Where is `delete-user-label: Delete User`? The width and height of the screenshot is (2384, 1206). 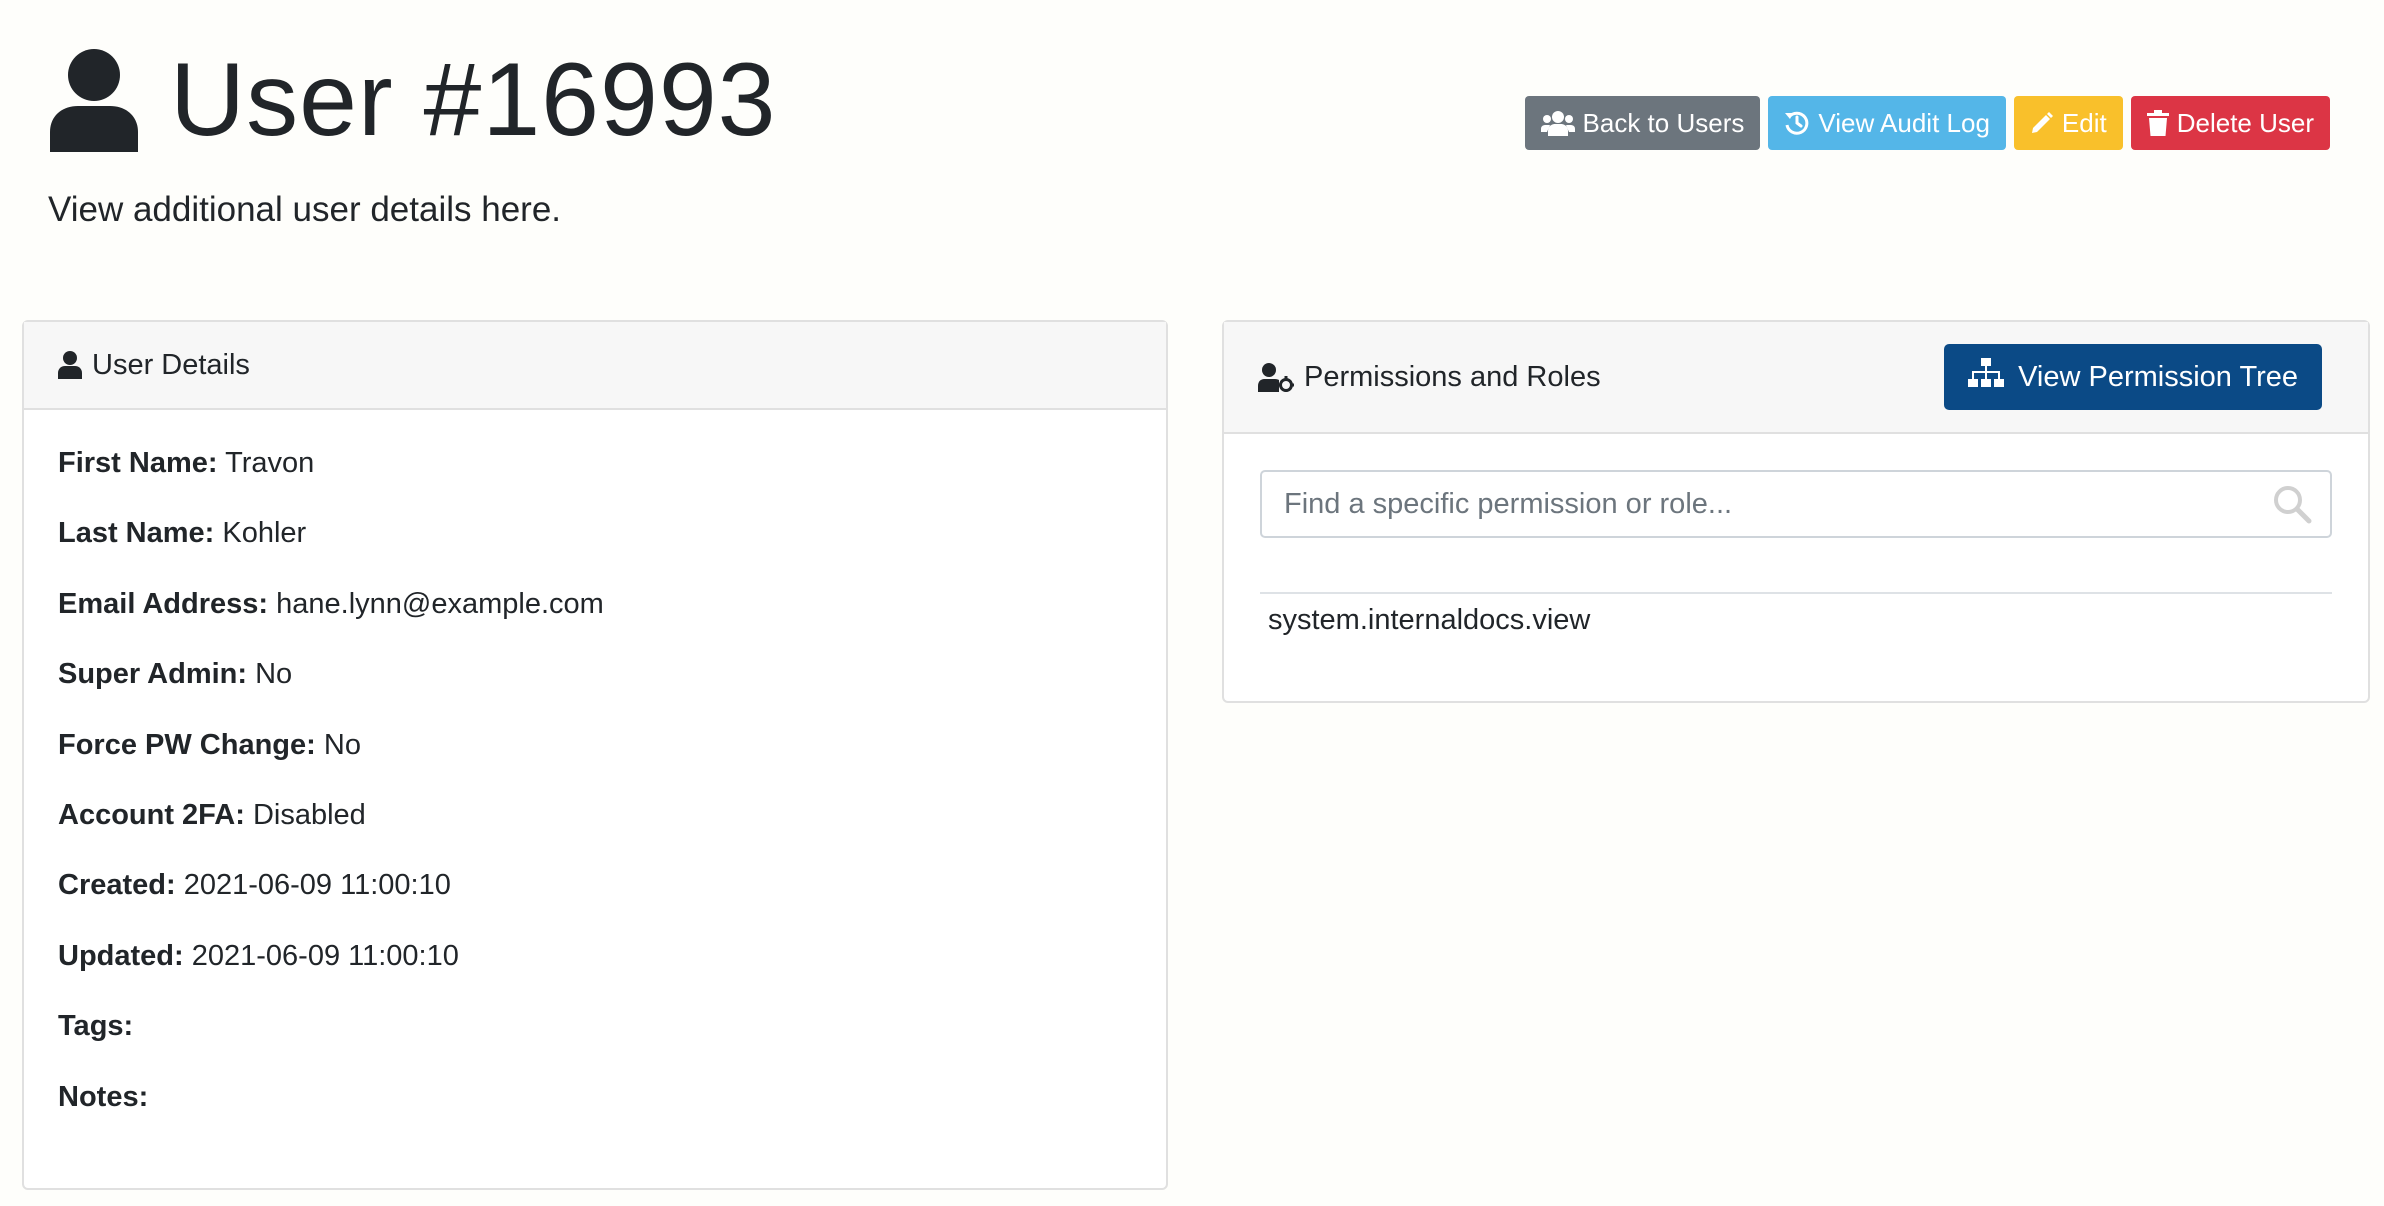 delete-user-label: Delete User is located at coordinates (2245, 122).